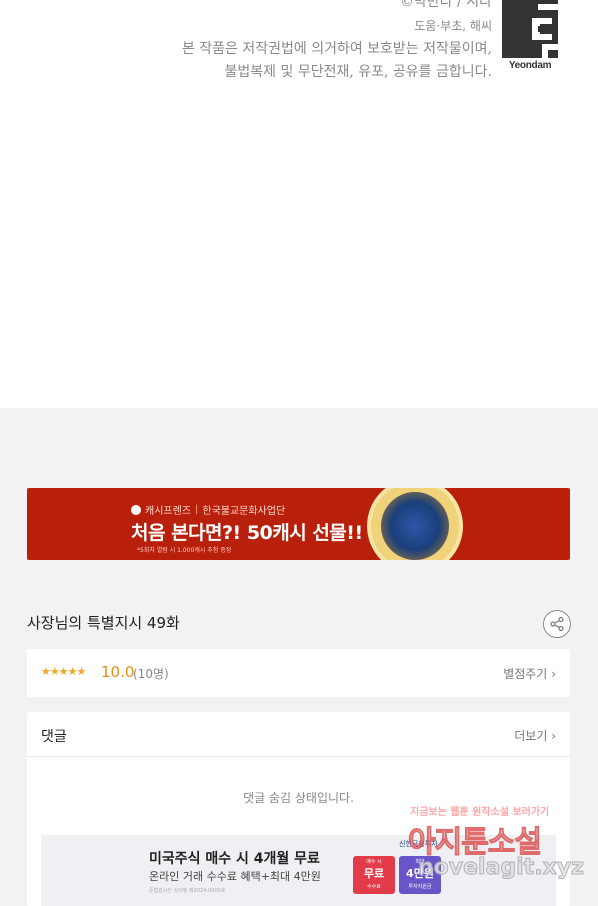 The image size is (598, 906). Describe the element at coordinates (358, 72) in the screenshot. I see `copyright-notice-line2: 불법복제 및 무단전재, 유포, 공유를 금합니다.` at that location.